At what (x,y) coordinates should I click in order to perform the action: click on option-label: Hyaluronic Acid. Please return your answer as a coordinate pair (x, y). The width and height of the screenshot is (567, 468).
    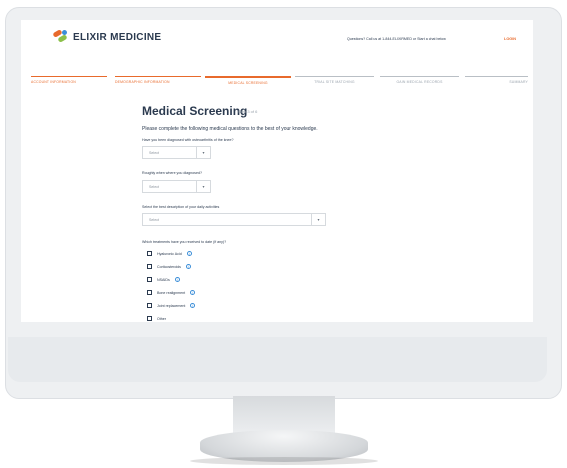
    Looking at the image, I should click on (169, 253).